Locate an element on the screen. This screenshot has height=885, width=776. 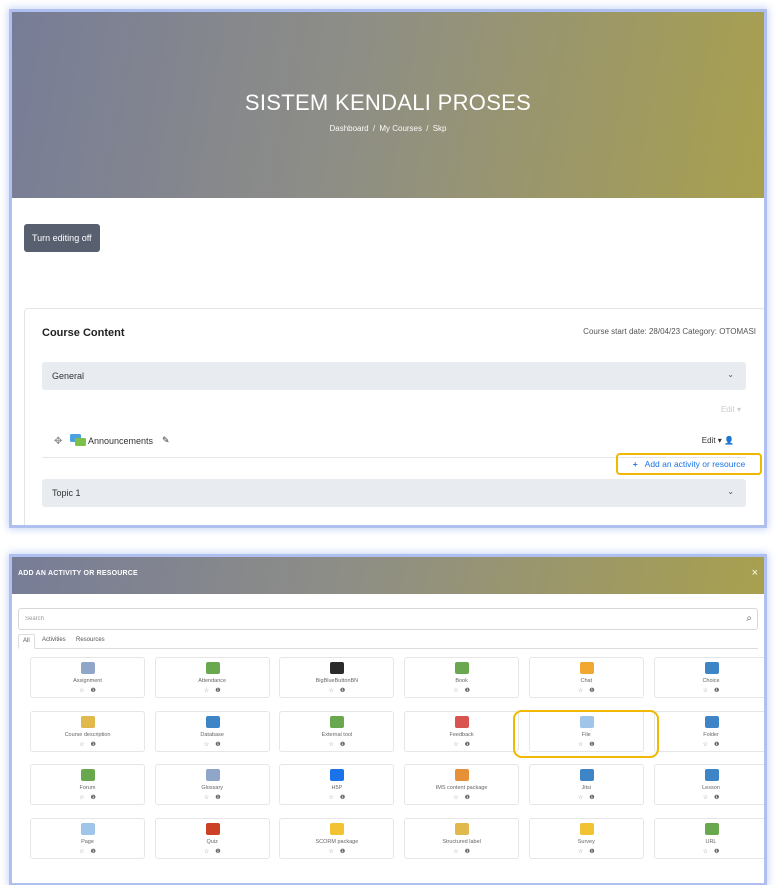
activity-tile-lesson: Lesson ☆ ❶ is located at coordinates (708, 784).